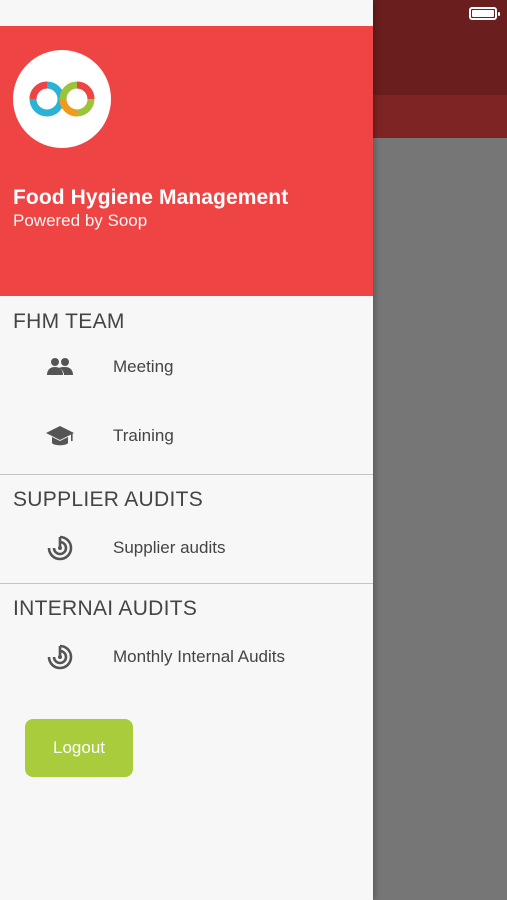 This screenshot has height=900, width=507. What do you see at coordinates (169, 547) in the screenshot?
I see `menu-item-label: Supplier audits` at bounding box center [169, 547].